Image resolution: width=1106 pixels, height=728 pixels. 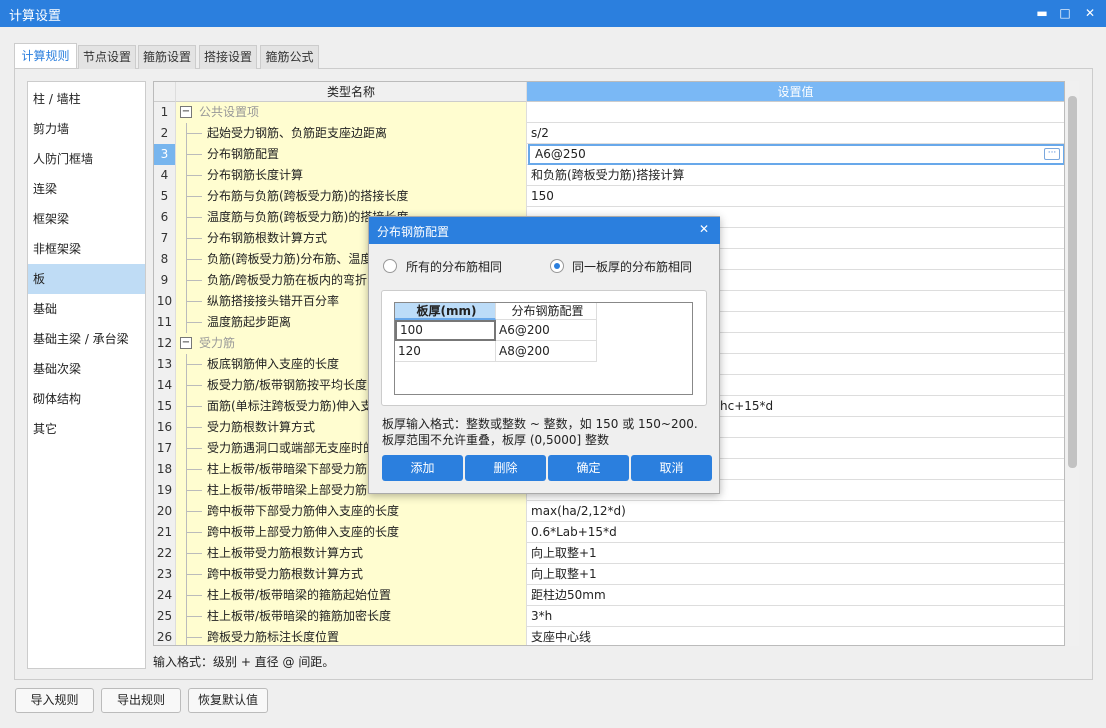 I want to click on setting-value-cell: max(ha/2,12*d), so click(x=796, y=511).